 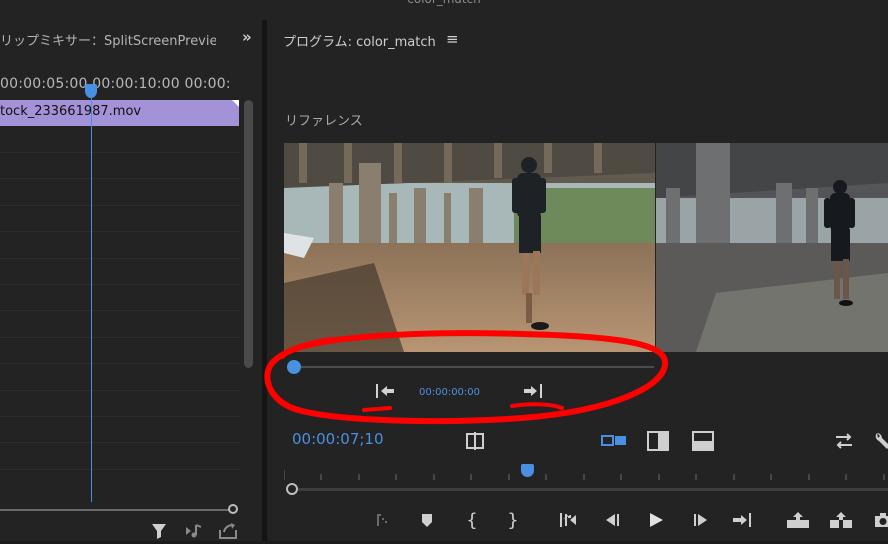 I want to click on side-by-side-icon, so click(x=614, y=443).